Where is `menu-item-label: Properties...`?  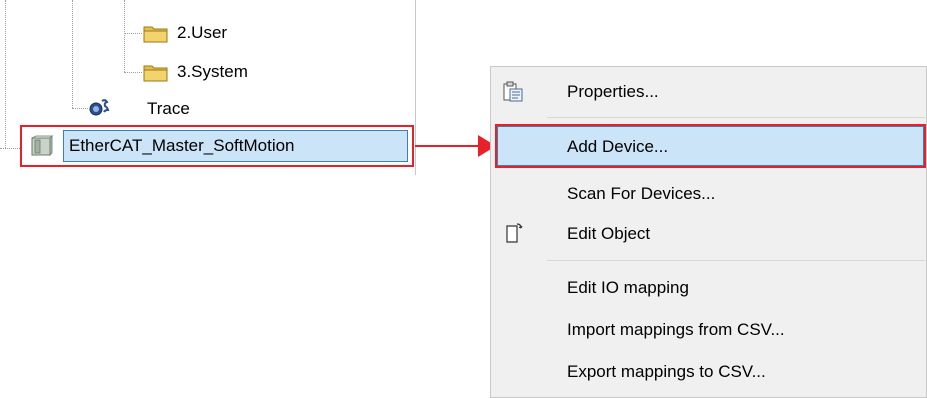
menu-item-label: Properties... is located at coordinates (613, 91).